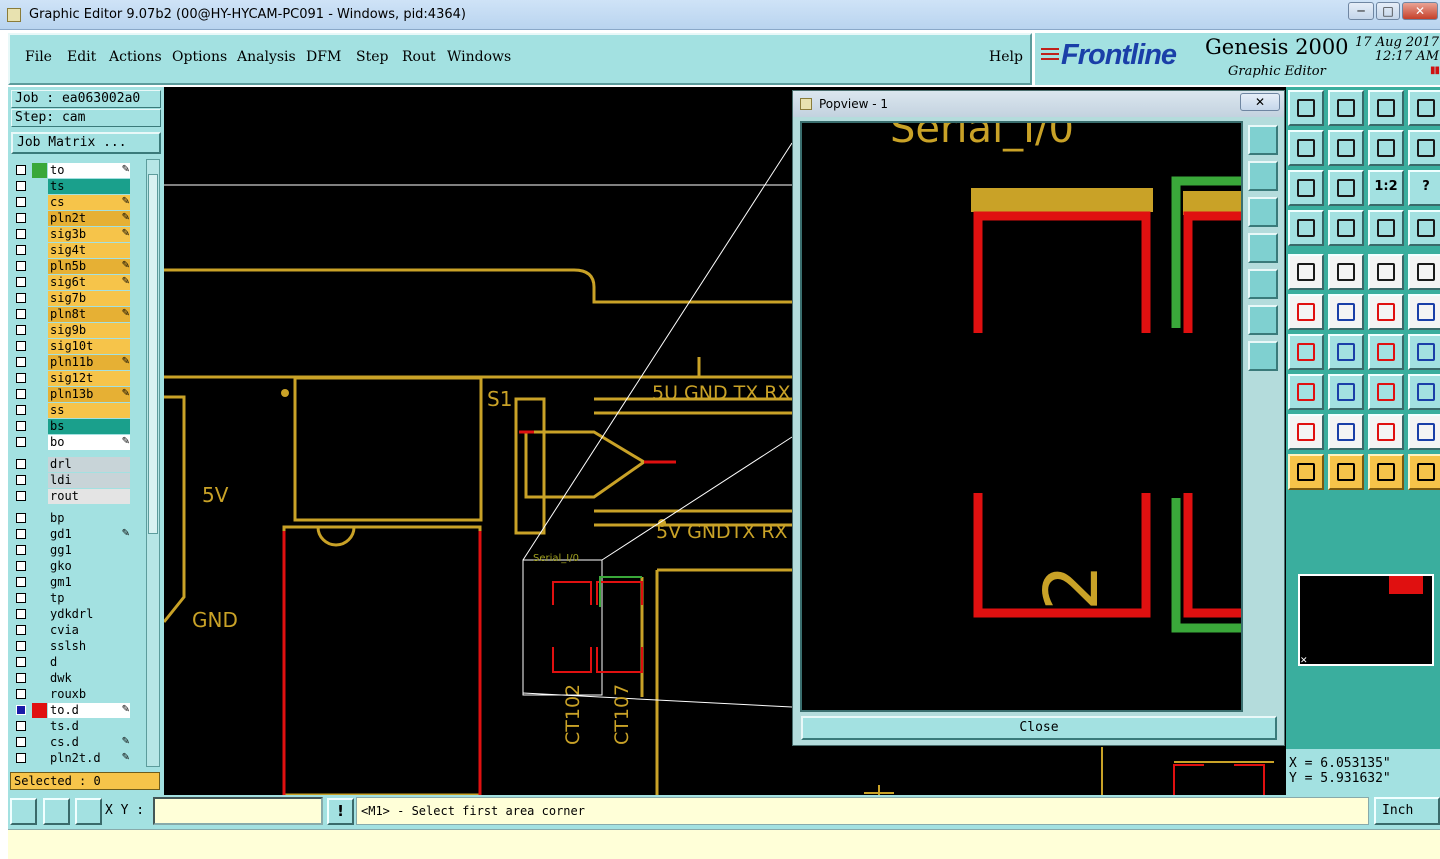  Describe the element at coordinates (75, 534) in the screenshot. I see `layer-row: gd1 ✎` at that location.